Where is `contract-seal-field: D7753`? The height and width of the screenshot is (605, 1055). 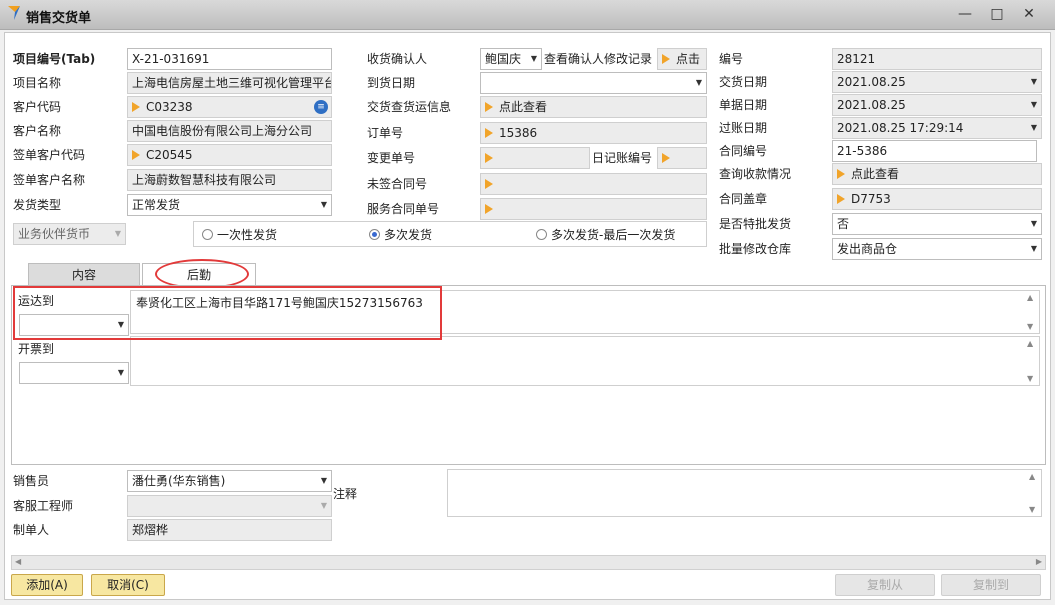 contract-seal-field: D7753 is located at coordinates (937, 199).